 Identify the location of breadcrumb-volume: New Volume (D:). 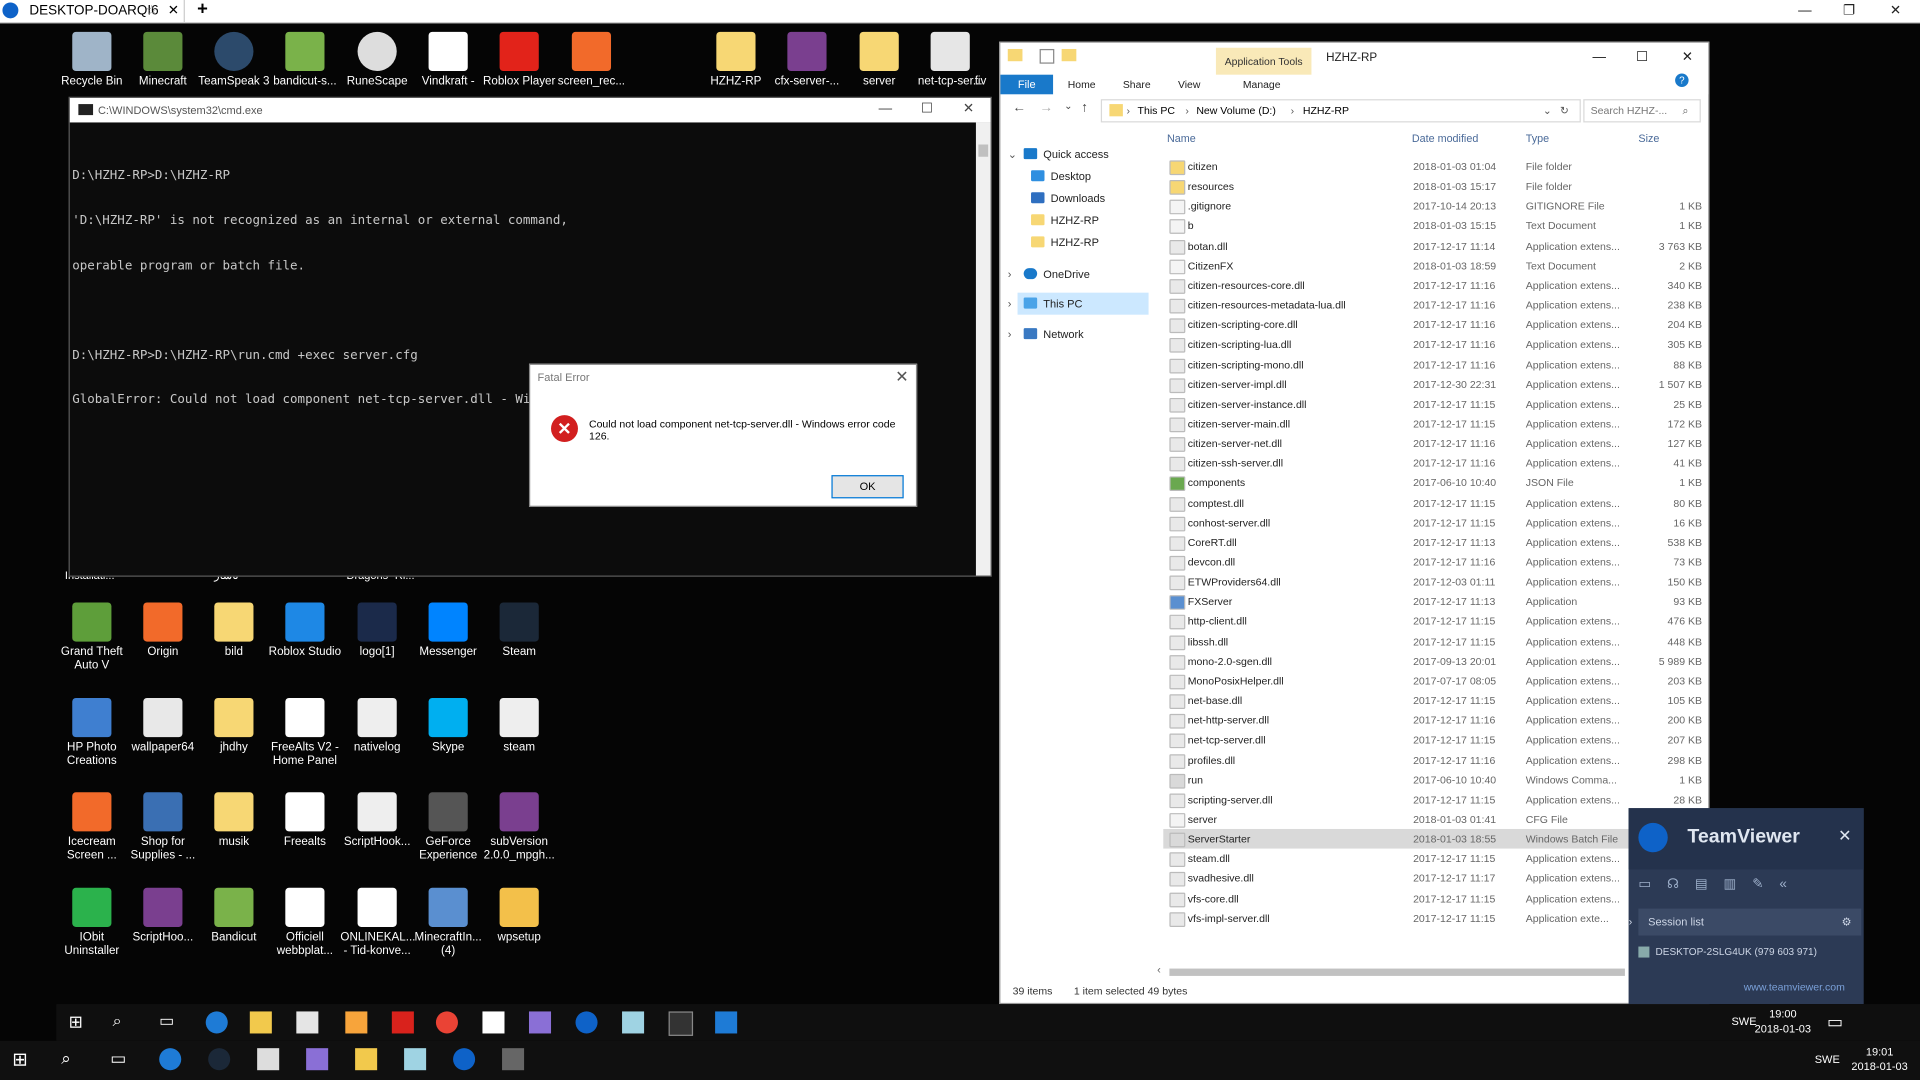
(1236, 110).